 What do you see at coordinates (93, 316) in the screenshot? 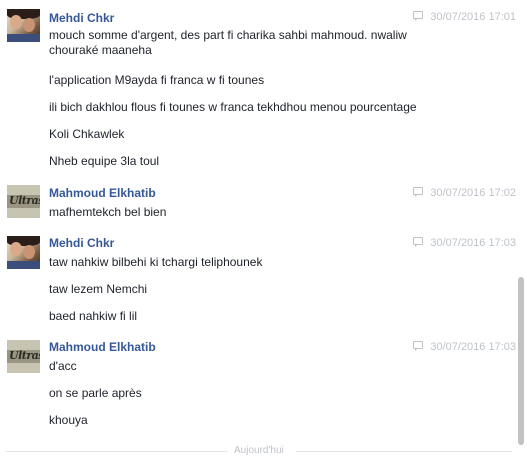
I see `message-text: baed nahkiw fi lil` at bounding box center [93, 316].